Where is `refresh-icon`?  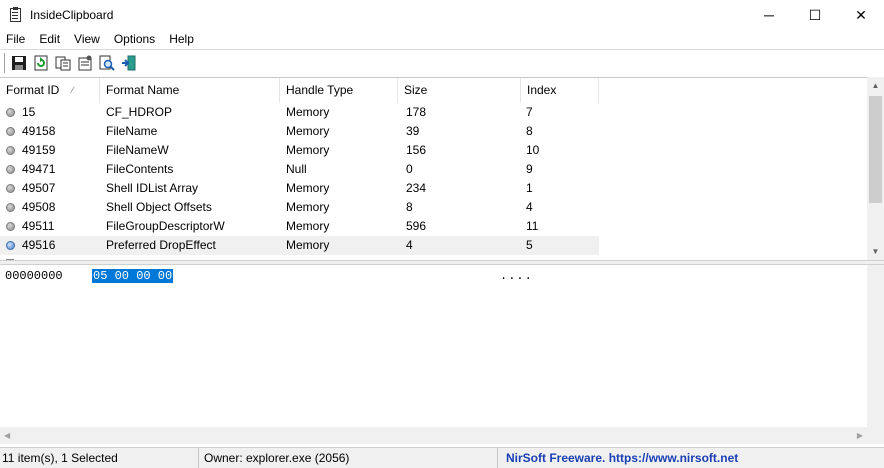 refresh-icon is located at coordinates (41, 63).